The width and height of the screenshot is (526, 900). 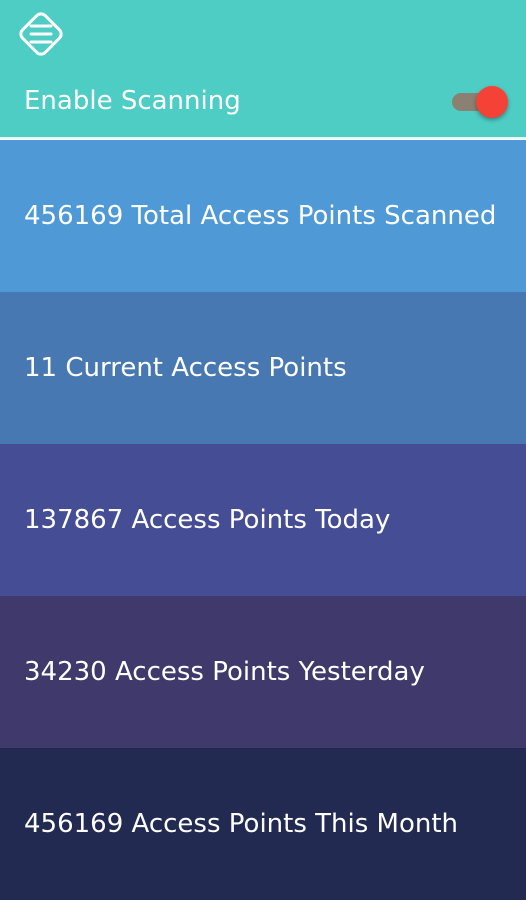 What do you see at coordinates (185, 368) in the screenshot?
I see `stat-current-text: 11 Current Access Points` at bounding box center [185, 368].